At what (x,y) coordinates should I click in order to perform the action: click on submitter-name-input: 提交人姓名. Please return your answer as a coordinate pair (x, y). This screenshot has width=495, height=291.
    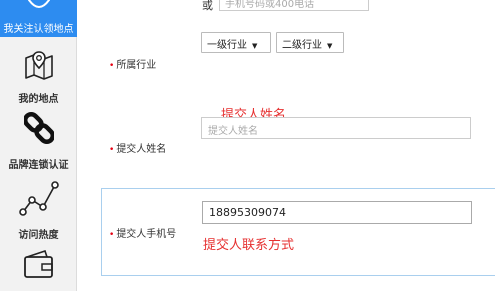
    Looking at the image, I should click on (336, 128).